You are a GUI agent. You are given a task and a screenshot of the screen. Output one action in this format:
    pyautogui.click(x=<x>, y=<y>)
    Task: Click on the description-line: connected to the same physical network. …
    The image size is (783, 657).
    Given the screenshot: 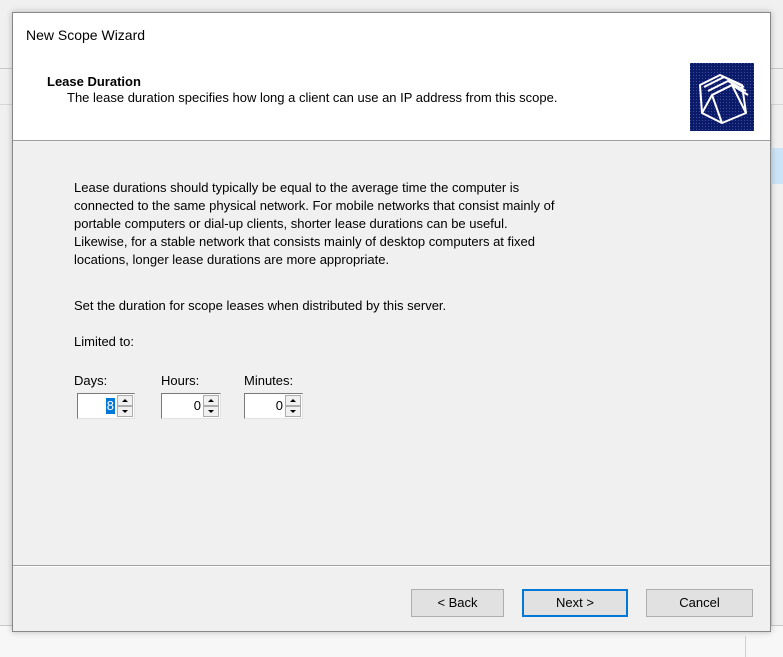 What is the action you would take?
    pyautogui.click(x=314, y=205)
    